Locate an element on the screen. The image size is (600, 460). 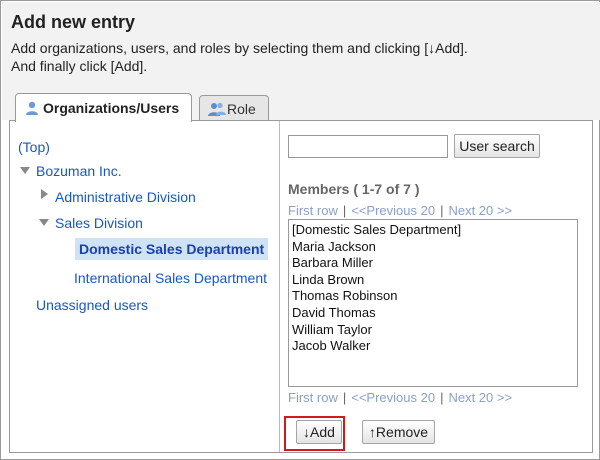
pager-bottom: First row | <<Previous 20 | Next 20 >> is located at coordinates (400, 397).